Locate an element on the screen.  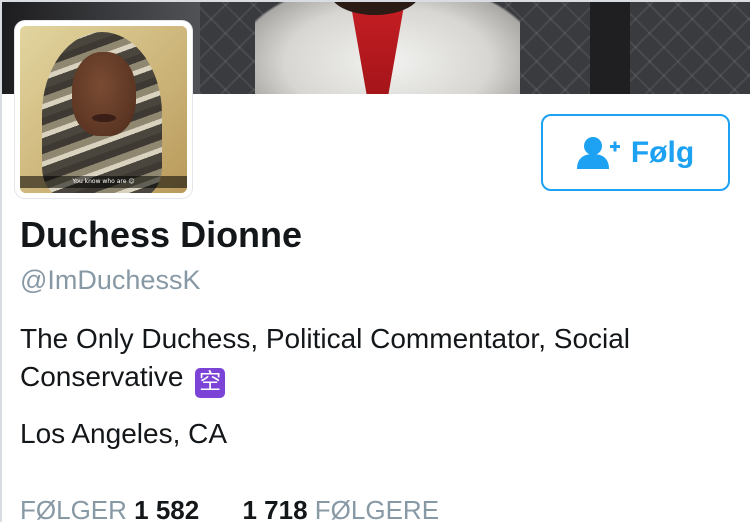
profile-stats: FØLGER 1 582 1 718 FØLGERE is located at coordinates (247, 510).